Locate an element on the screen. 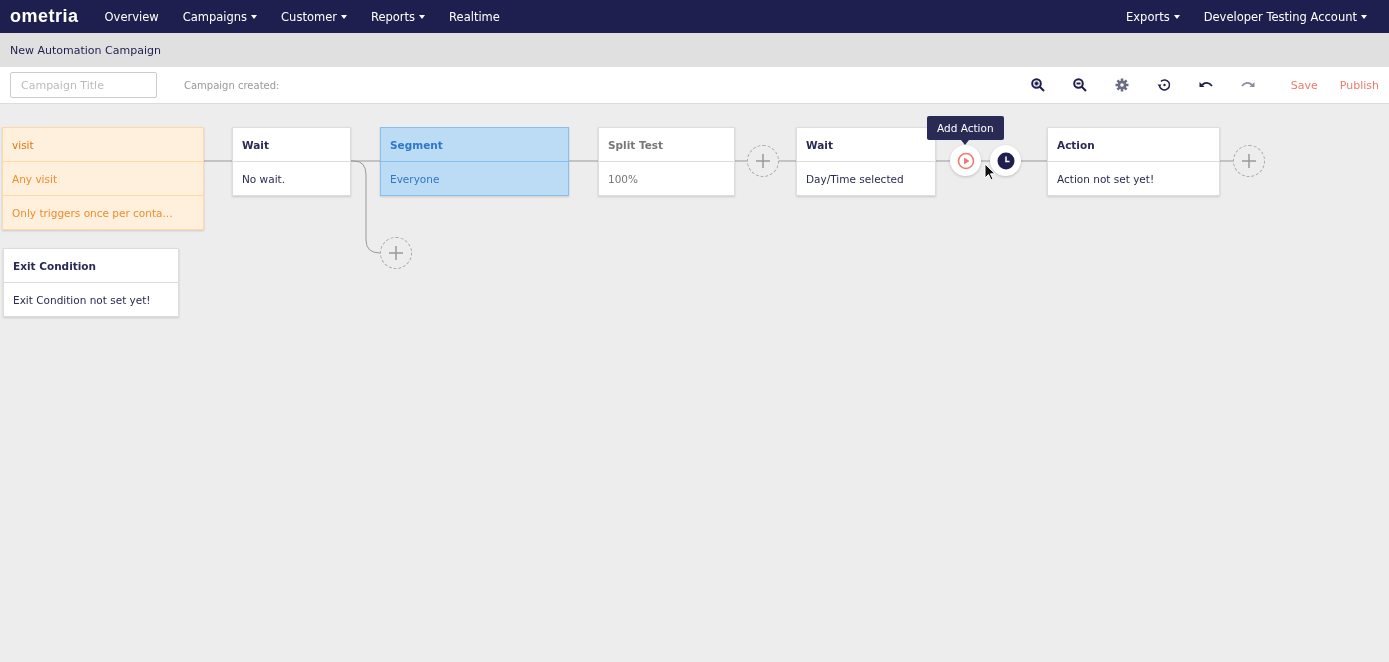 The width and height of the screenshot is (1389, 662). play-icon is located at coordinates (965, 160).